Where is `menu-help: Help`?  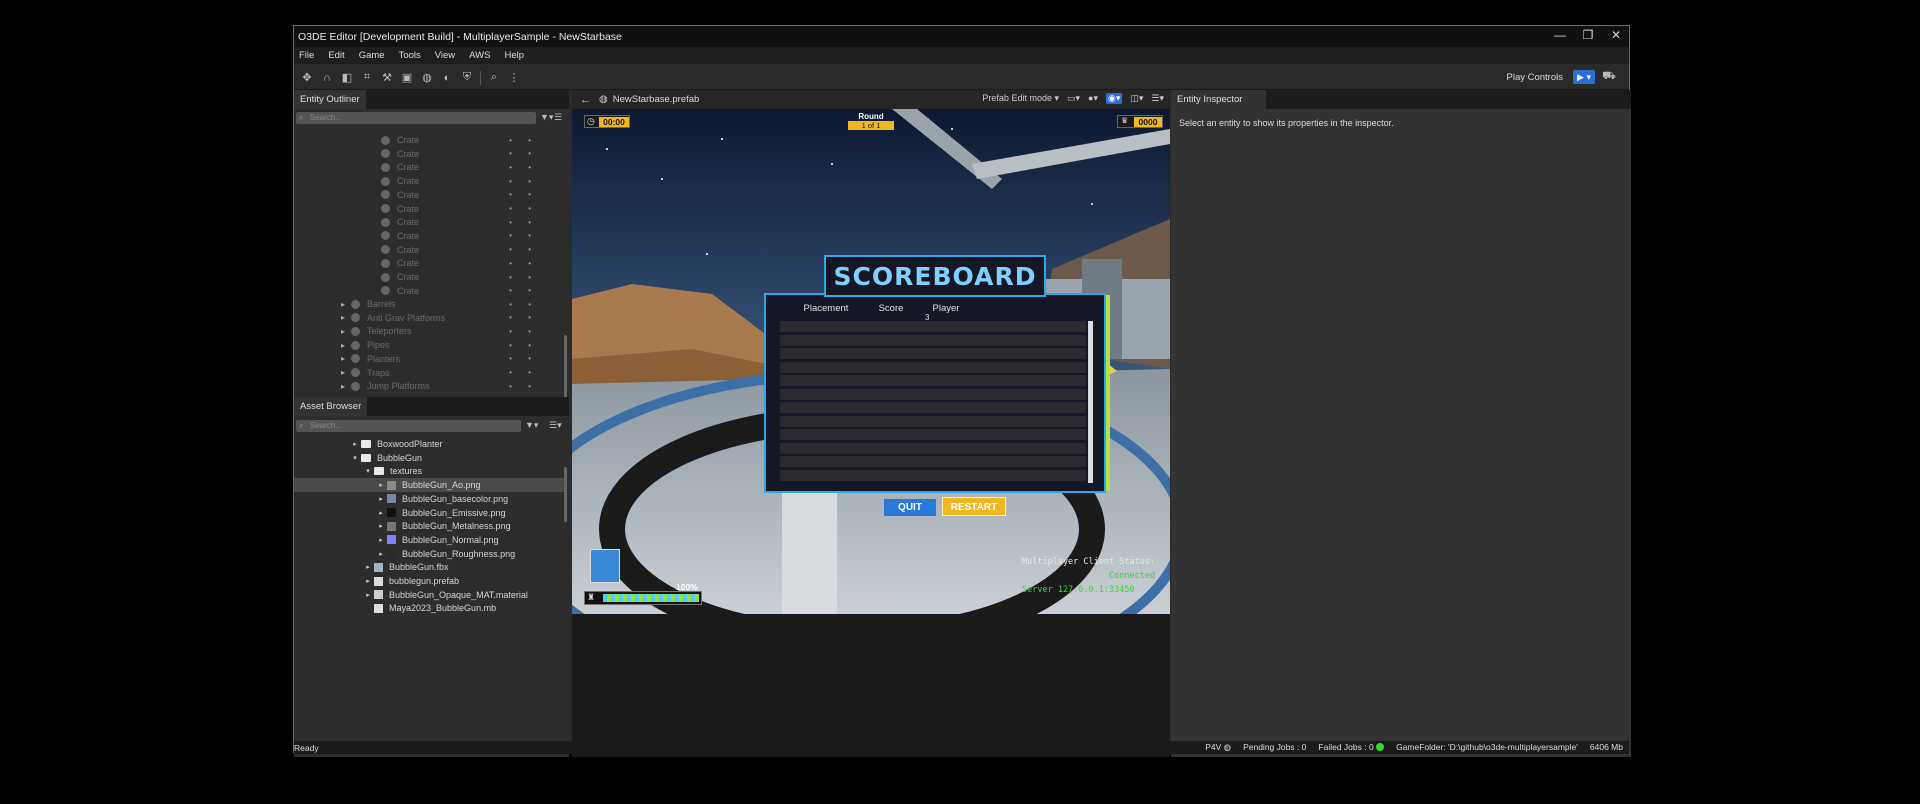
menu-help: Help is located at coordinates (516, 55).